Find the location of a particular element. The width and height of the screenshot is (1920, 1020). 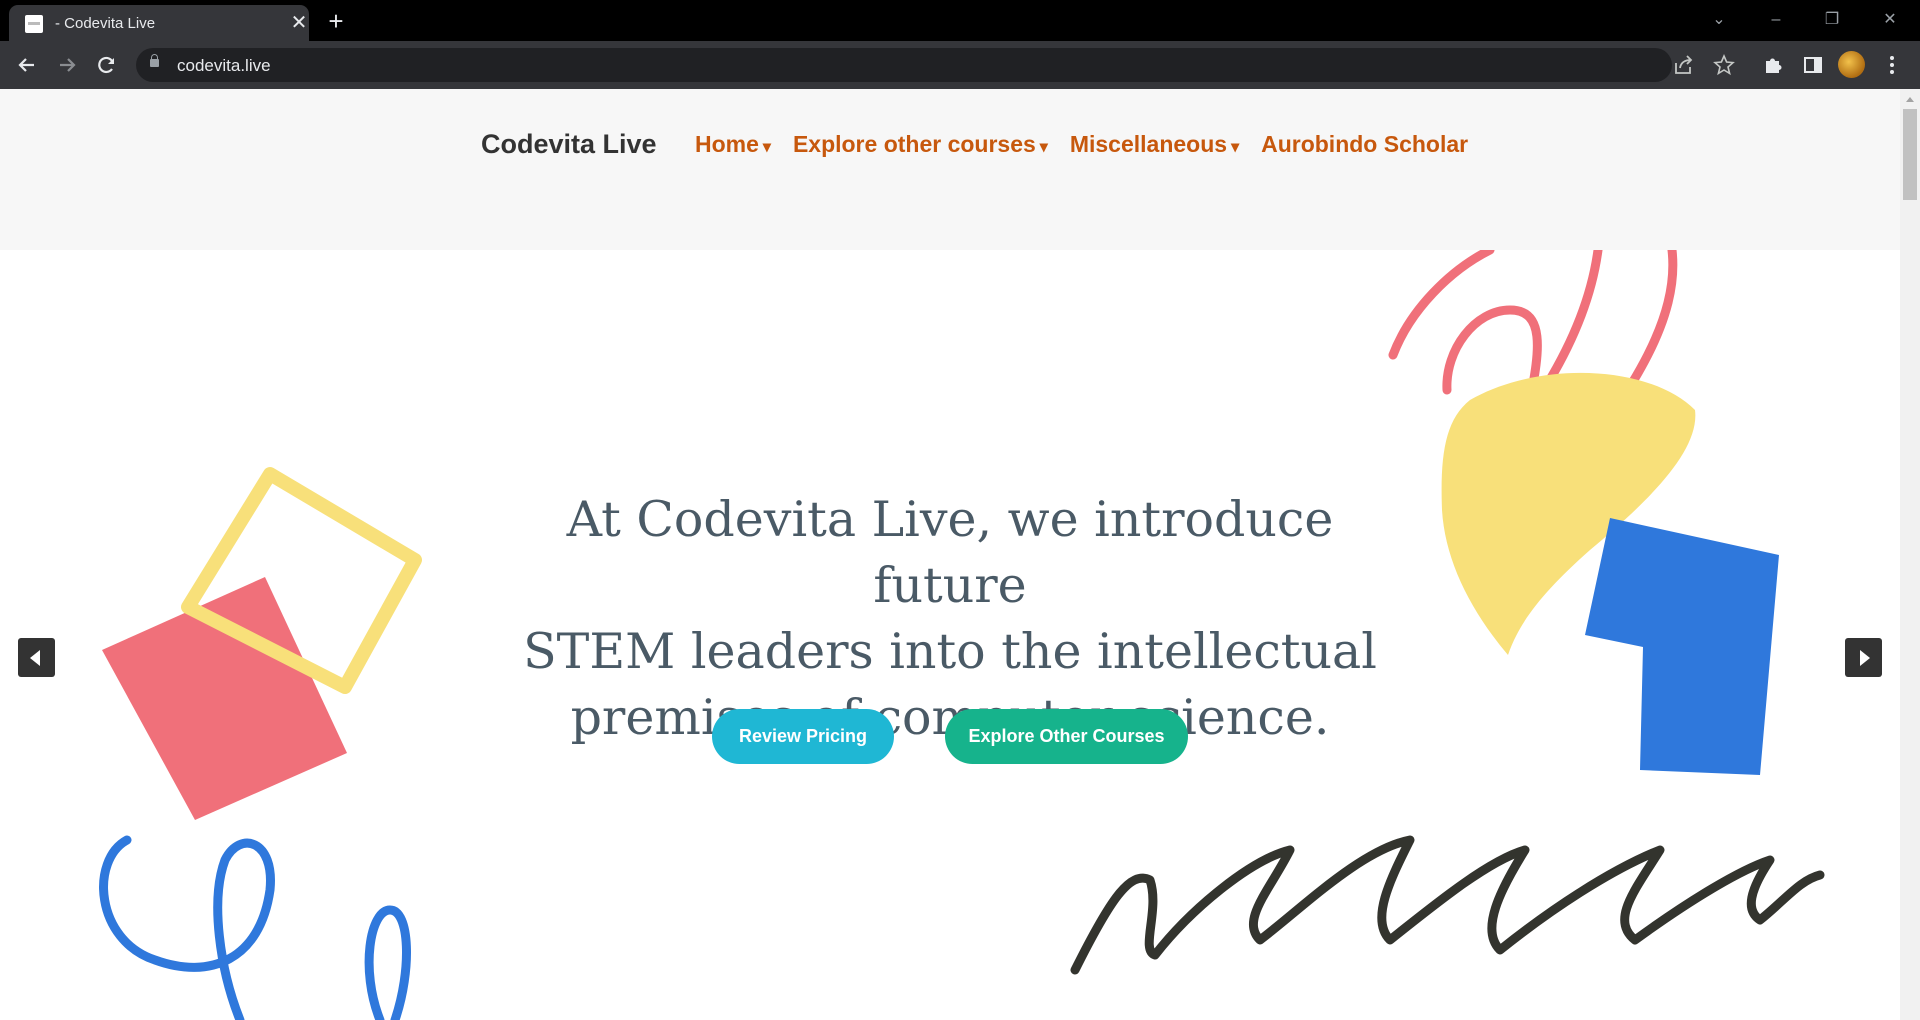

reload-icon is located at coordinates (107, 65).